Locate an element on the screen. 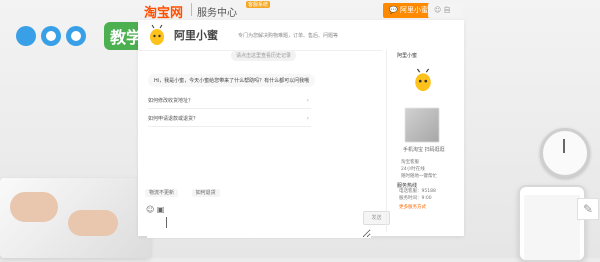 This screenshot has height=262, width=600. more-services-link: 更多服务方式 is located at coordinates (412, 207).